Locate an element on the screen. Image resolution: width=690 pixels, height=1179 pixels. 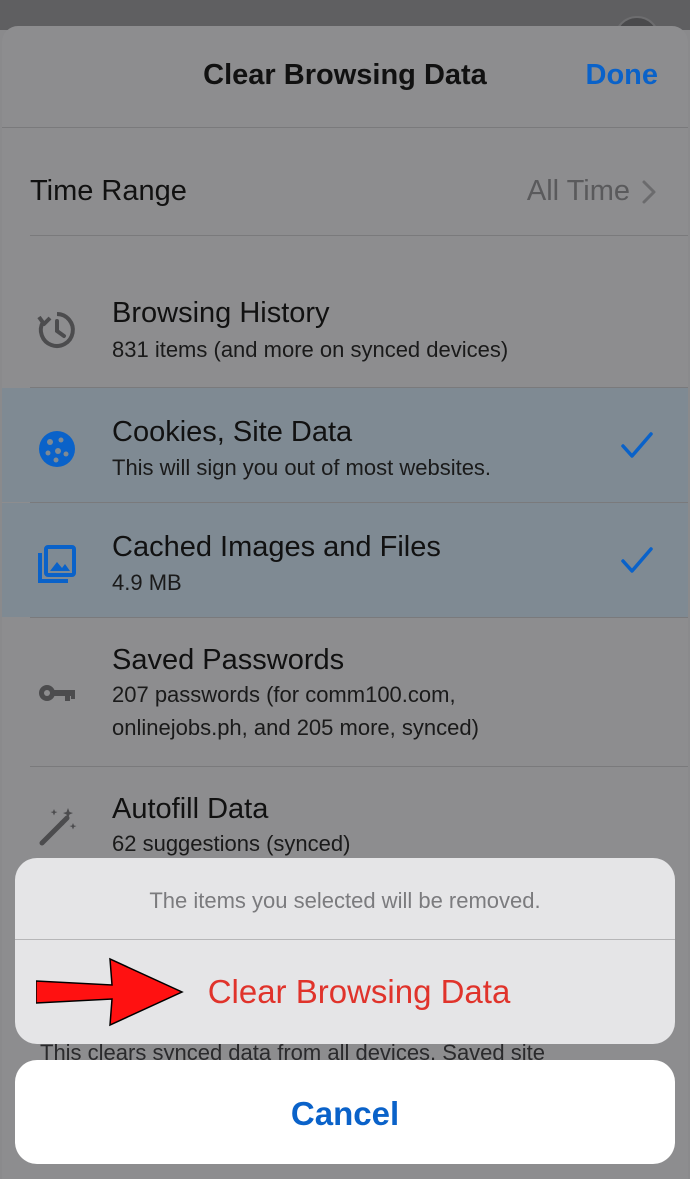
item-title: Autofill Data is located at coordinates (190, 809).